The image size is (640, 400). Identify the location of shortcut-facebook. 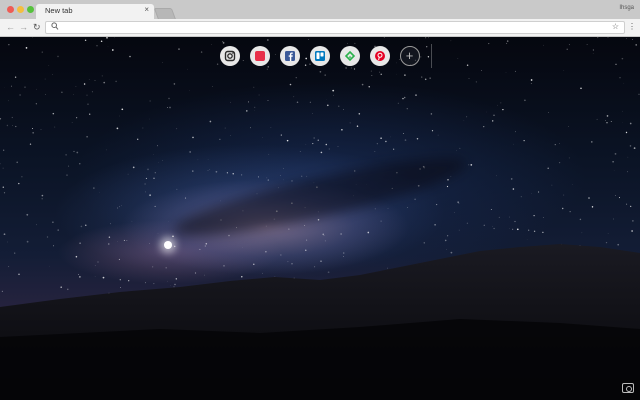
(290, 56).